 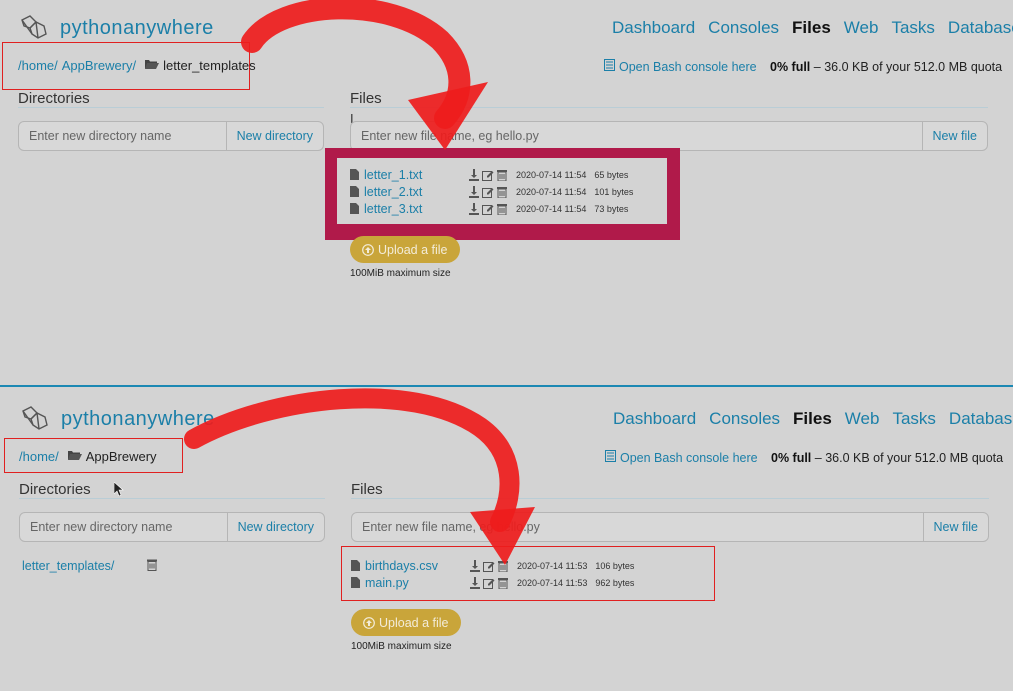 What do you see at coordinates (168, 27) in the screenshot?
I see `logo-text-anywhere: anywhere` at bounding box center [168, 27].